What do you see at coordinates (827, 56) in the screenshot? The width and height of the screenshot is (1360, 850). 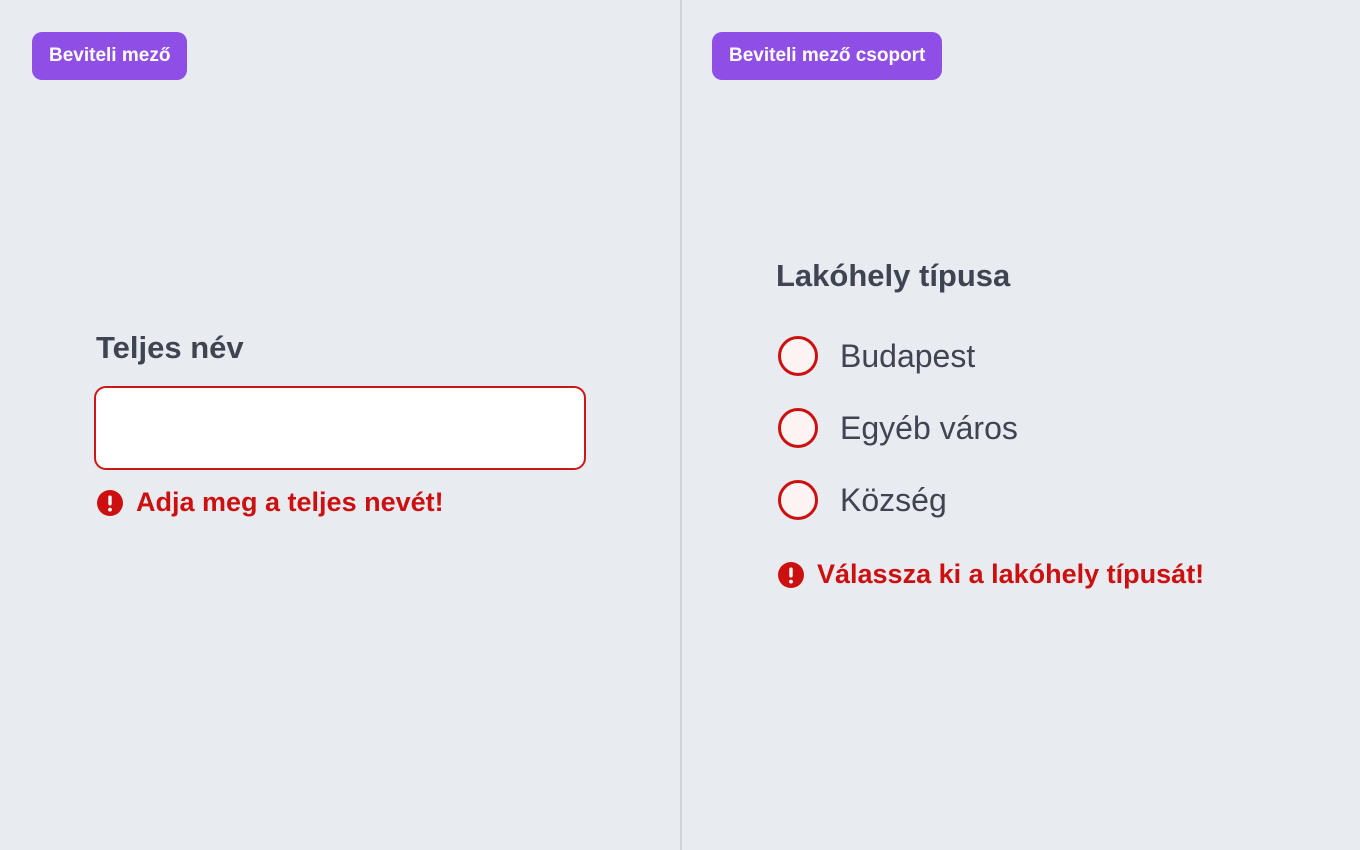 I see `section-tag-input-group: Beviteli mező csoport` at bounding box center [827, 56].